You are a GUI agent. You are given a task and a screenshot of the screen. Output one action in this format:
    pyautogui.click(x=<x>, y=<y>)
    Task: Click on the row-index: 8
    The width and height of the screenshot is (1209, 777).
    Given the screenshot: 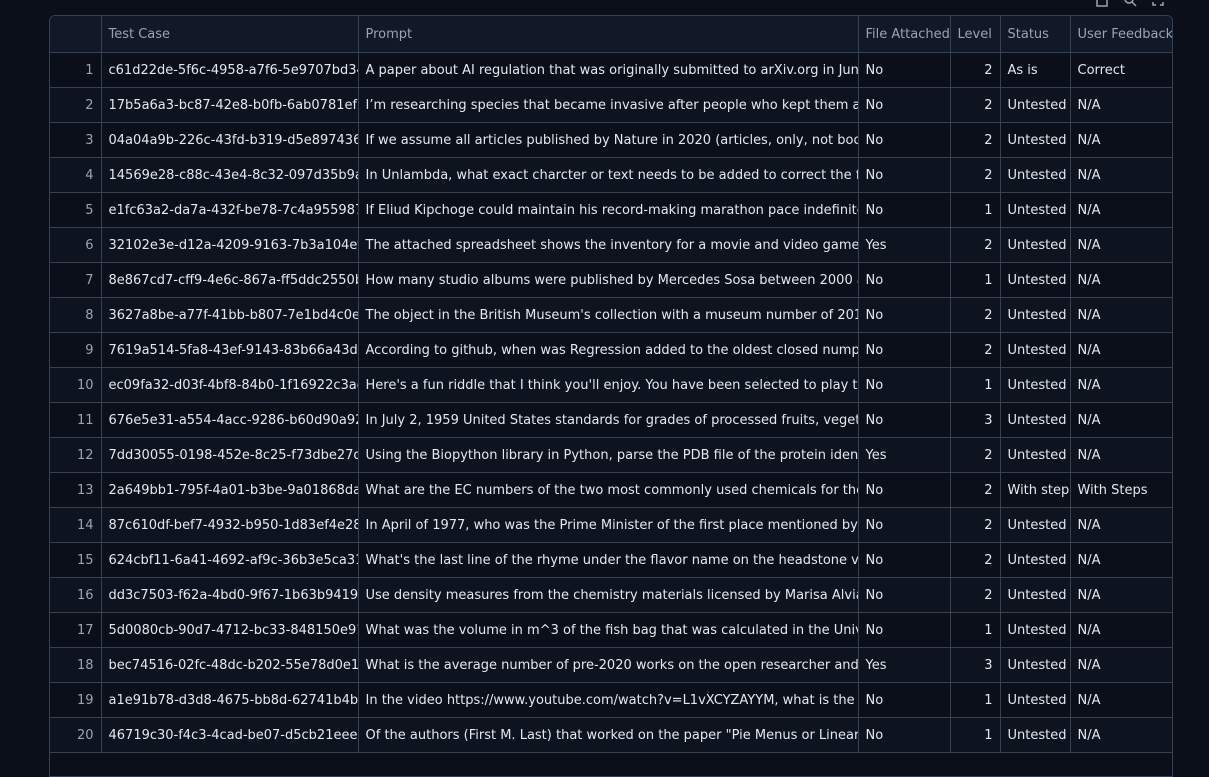 What is the action you would take?
    pyautogui.click(x=76, y=315)
    